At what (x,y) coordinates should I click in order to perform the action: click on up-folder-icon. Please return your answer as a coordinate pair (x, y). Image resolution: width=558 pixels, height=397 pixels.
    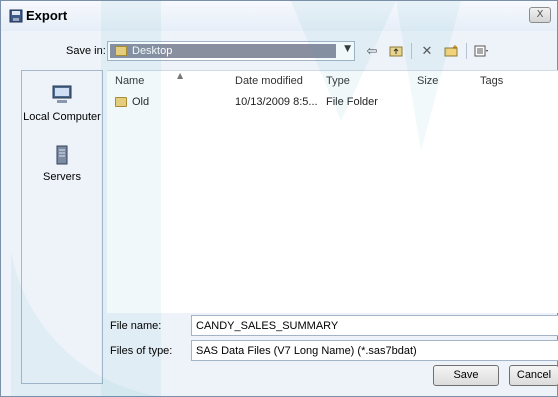
    Looking at the image, I should click on (396, 51).